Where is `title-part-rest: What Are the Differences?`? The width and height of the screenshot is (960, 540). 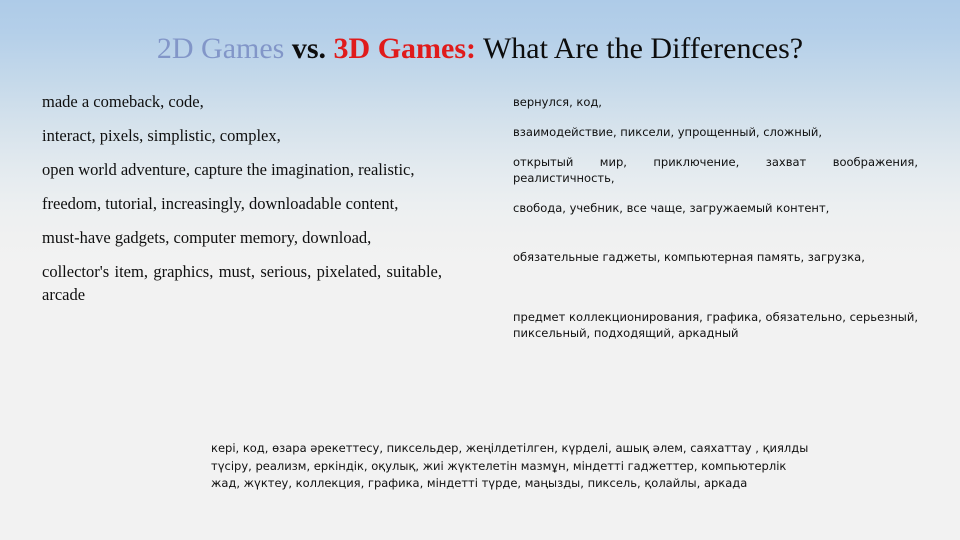
title-part-rest: What Are the Differences? is located at coordinates (640, 48).